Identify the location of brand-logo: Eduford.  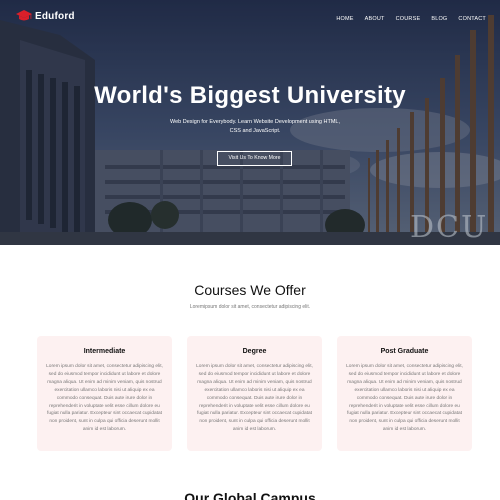
(45, 16).